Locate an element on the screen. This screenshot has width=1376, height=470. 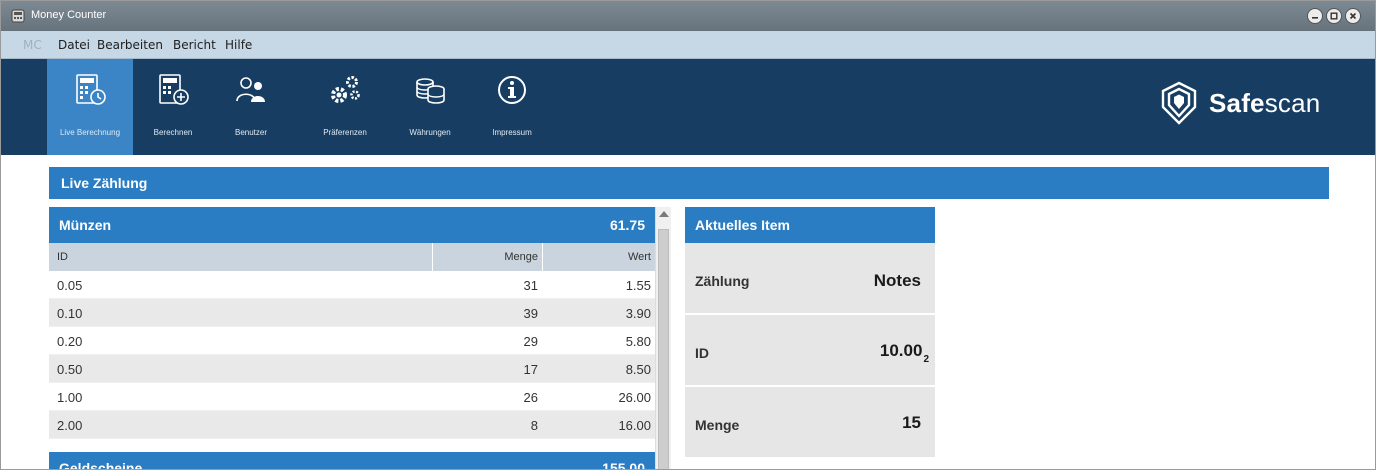
tool-label: Präferenzen is located at coordinates (345, 132).